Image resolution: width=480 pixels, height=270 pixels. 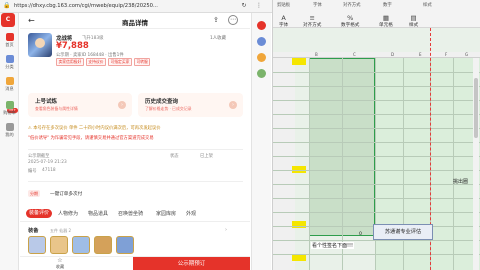 What do you see at coordinates (68, 213) in the screenshot?
I see `tab-cultivation: 人物修为` at bounding box center [68, 213].